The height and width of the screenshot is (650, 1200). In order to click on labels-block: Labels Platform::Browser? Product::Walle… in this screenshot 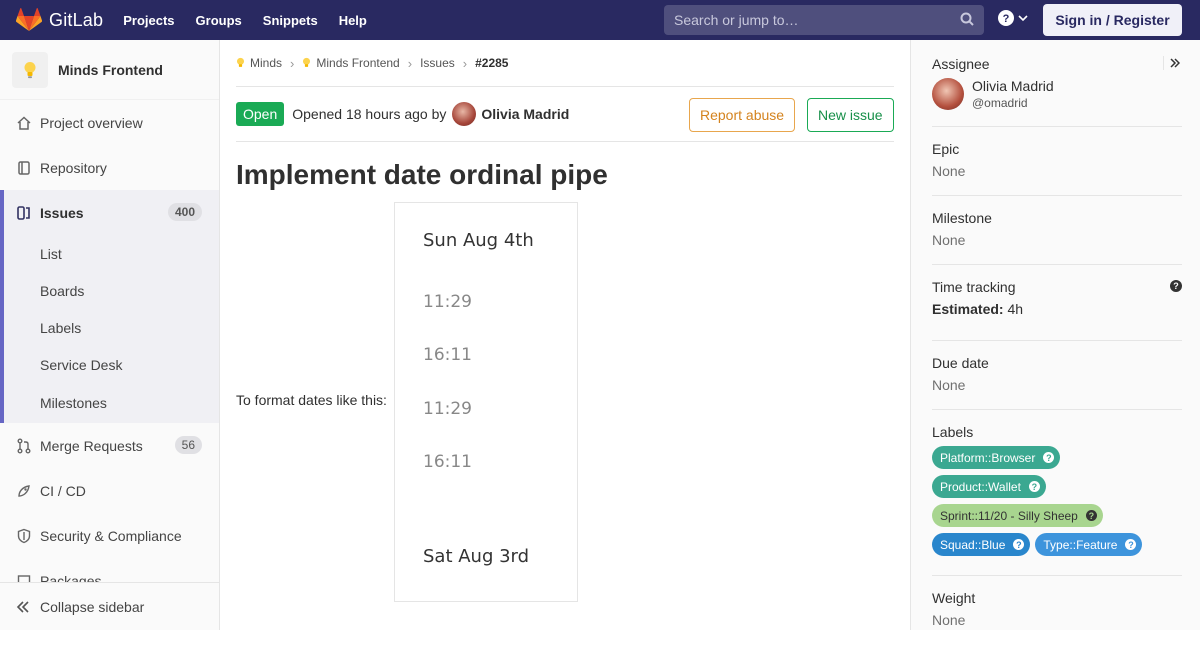, I will do `click(1057, 500)`.